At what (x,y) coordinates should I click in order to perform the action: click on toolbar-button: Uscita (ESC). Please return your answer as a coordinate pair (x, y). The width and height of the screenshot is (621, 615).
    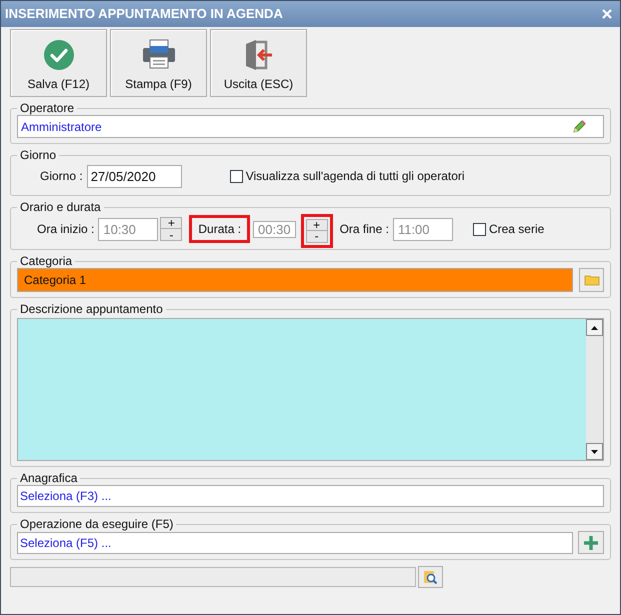
    Looking at the image, I should click on (258, 63).